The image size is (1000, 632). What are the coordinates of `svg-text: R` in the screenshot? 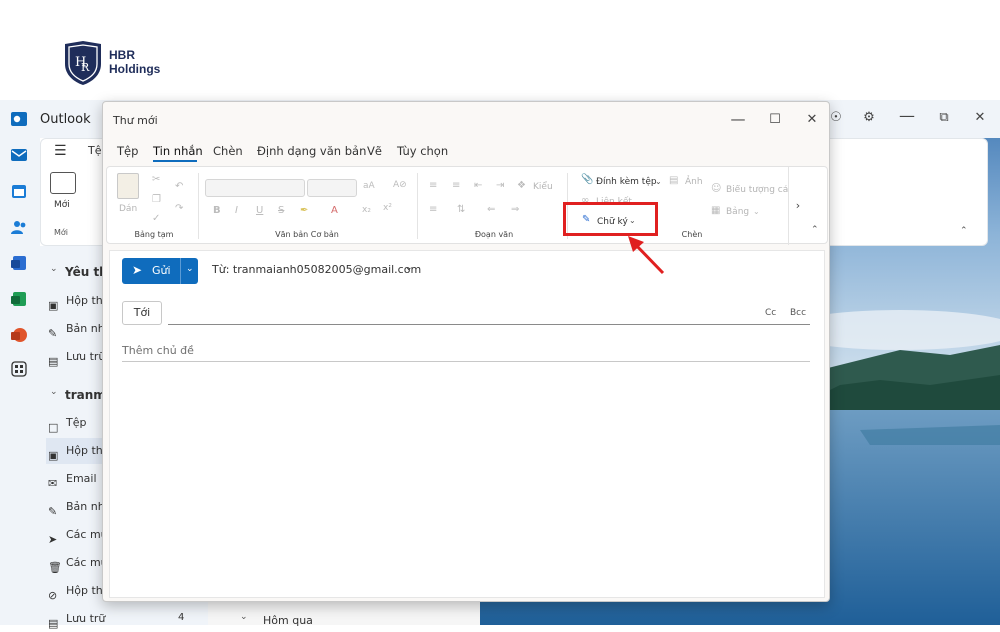 It's located at (85, 67).